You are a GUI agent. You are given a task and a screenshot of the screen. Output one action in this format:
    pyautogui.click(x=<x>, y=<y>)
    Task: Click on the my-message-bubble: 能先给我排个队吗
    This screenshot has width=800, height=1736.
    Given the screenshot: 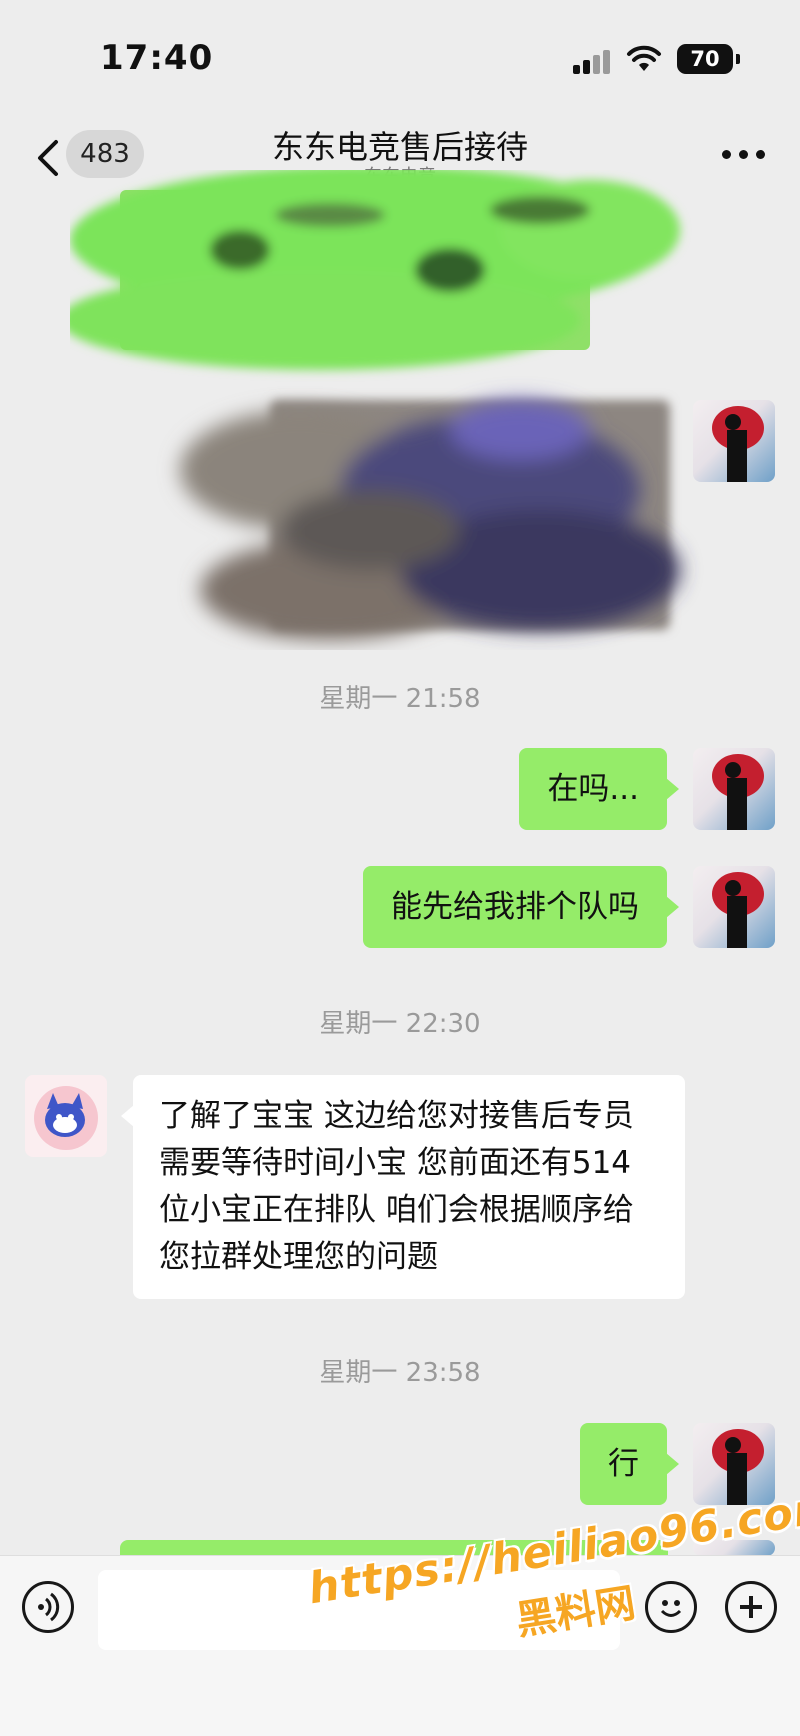 What is the action you would take?
    pyautogui.click(x=521, y=907)
    